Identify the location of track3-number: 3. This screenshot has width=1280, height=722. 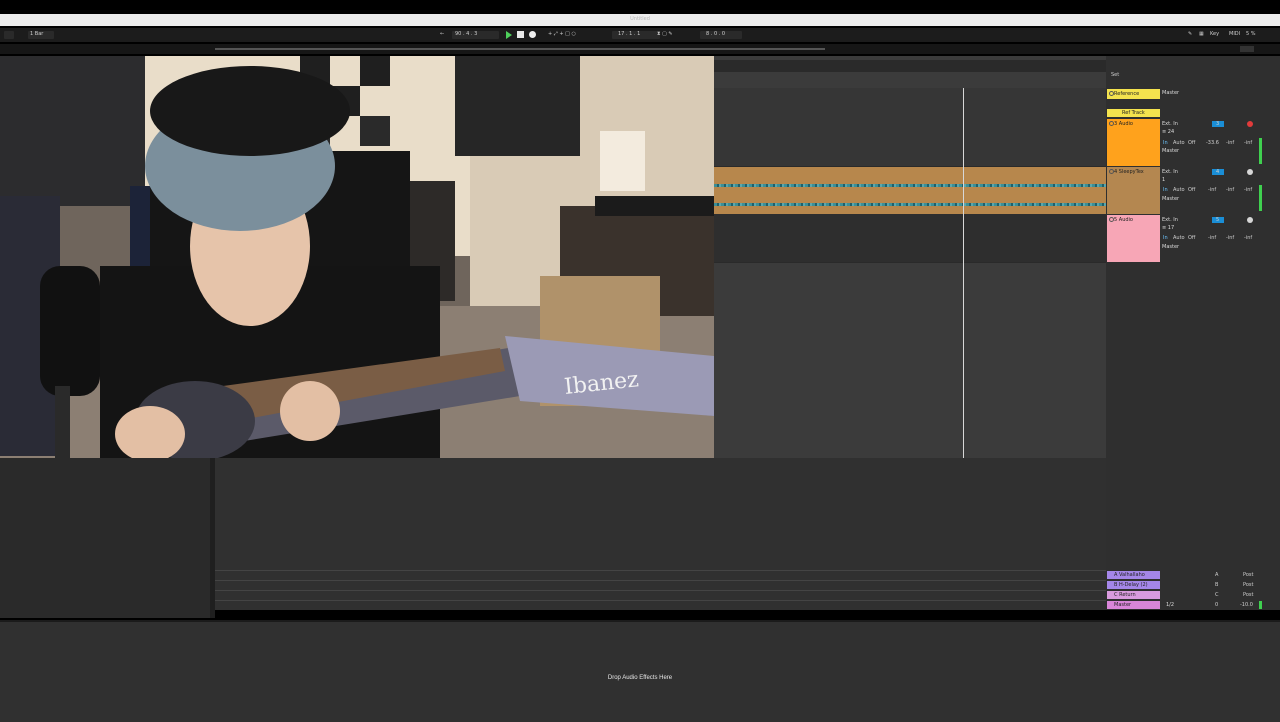
(1218, 124).